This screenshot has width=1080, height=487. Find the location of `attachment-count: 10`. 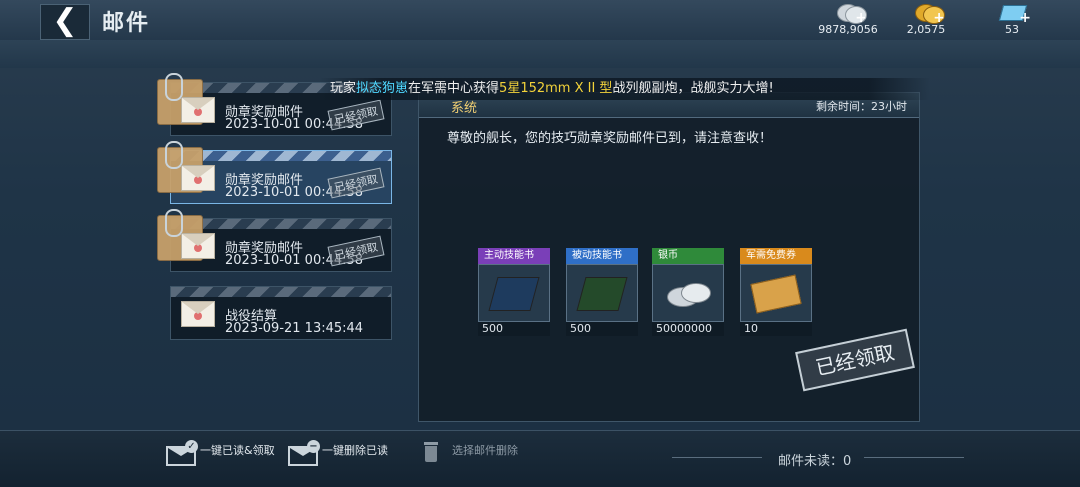

attachment-count: 10 is located at coordinates (776, 329).